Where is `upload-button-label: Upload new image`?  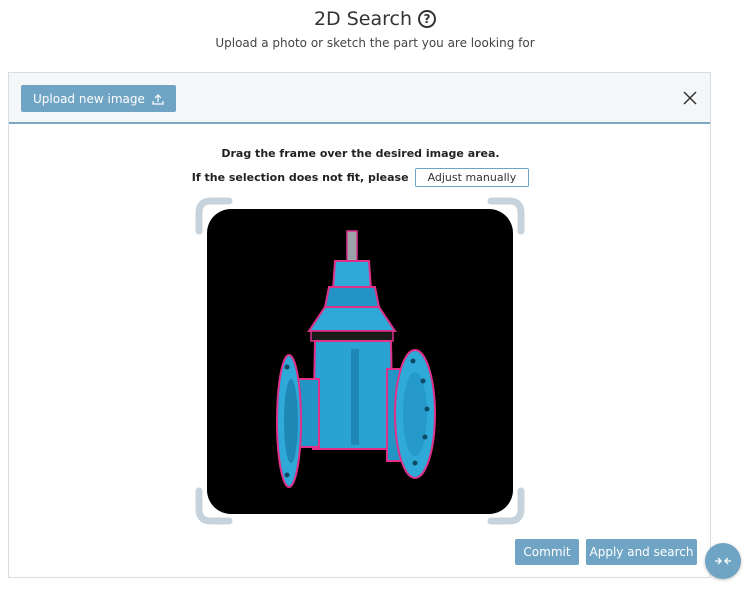
upload-button-label: Upload new image is located at coordinates (89, 98).